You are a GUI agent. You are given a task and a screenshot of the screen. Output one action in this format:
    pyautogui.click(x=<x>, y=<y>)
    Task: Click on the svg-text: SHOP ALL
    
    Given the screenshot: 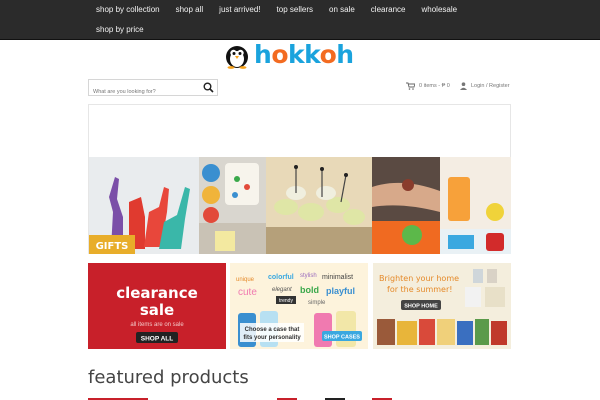 What is the action you would take?
    pyautogui.click(x=157, y=339)
    